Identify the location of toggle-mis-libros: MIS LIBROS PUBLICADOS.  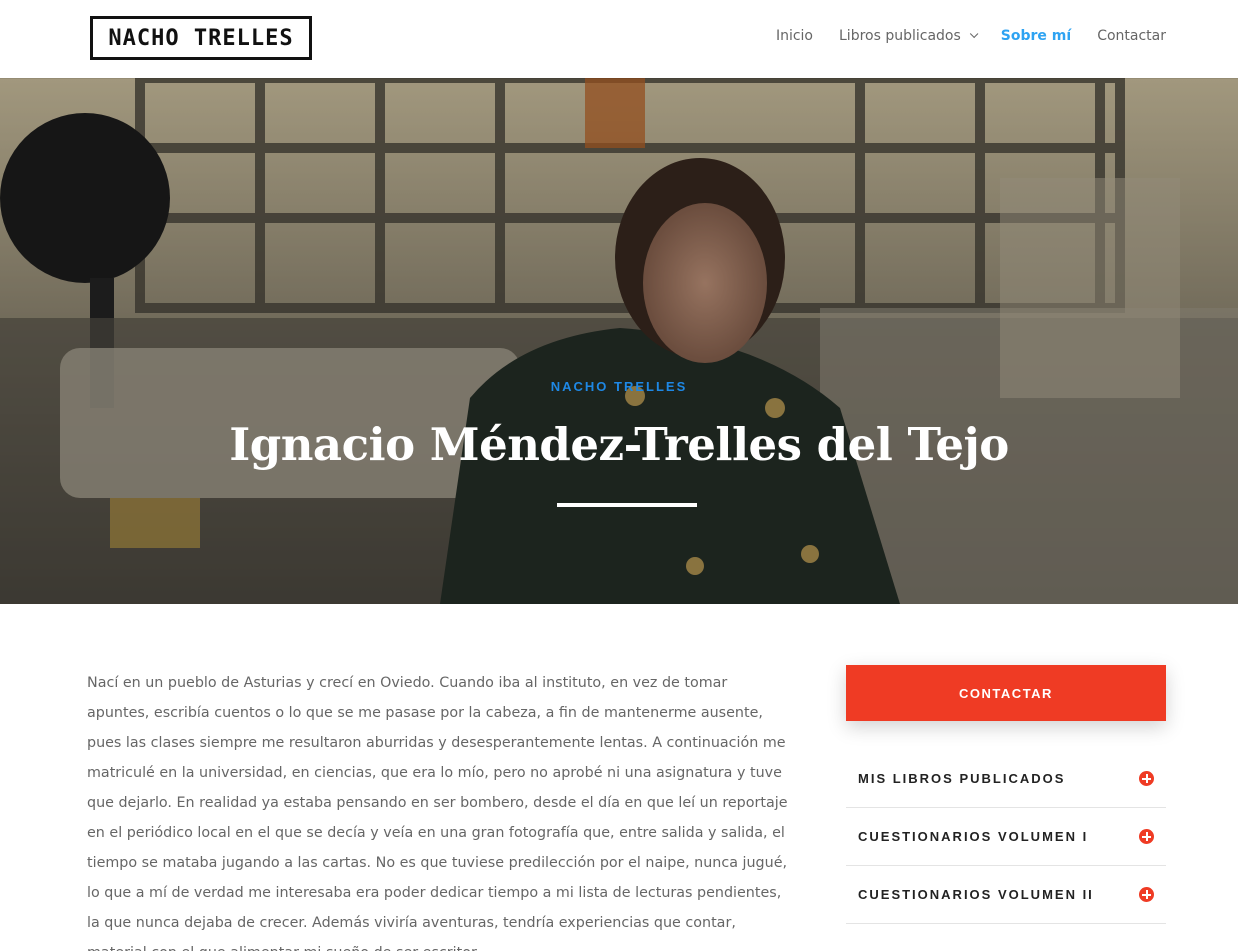
(1006, 779).